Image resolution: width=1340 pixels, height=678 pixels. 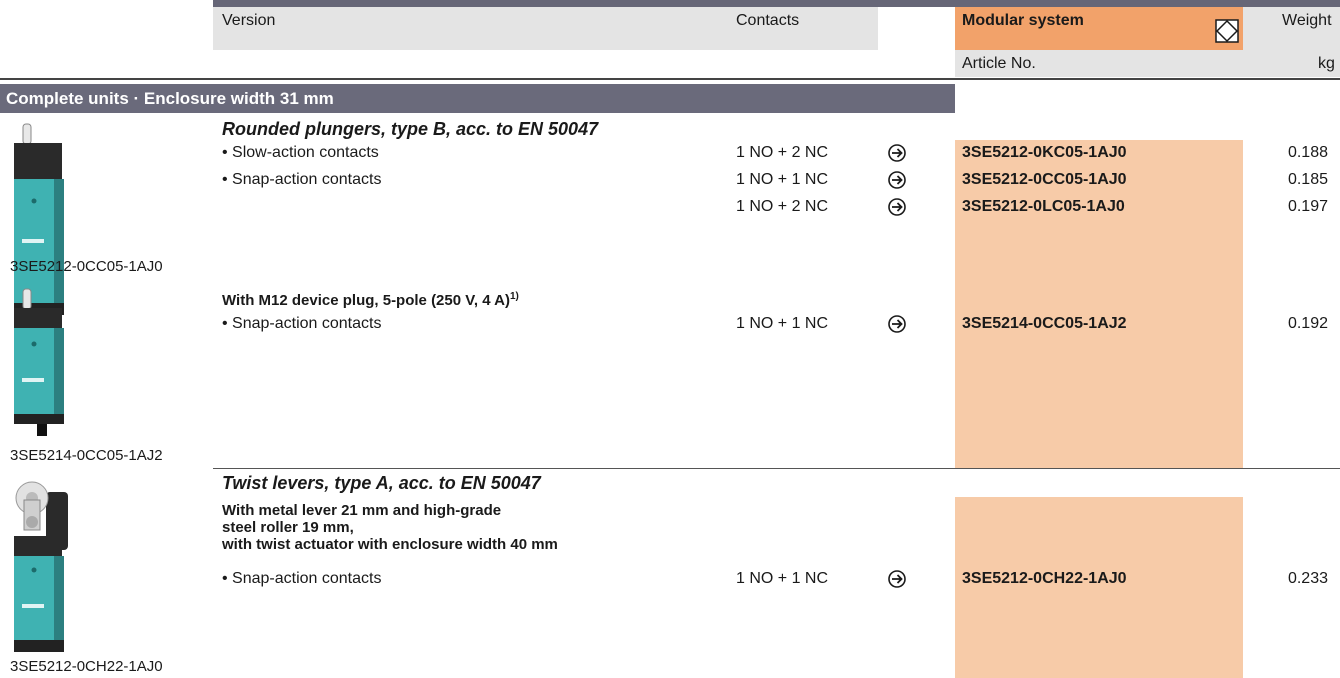 What do you see at coordinates (999, 63) in the screenshot?
I see `header-article-no: Article No.` at bounding box center [999, 63].